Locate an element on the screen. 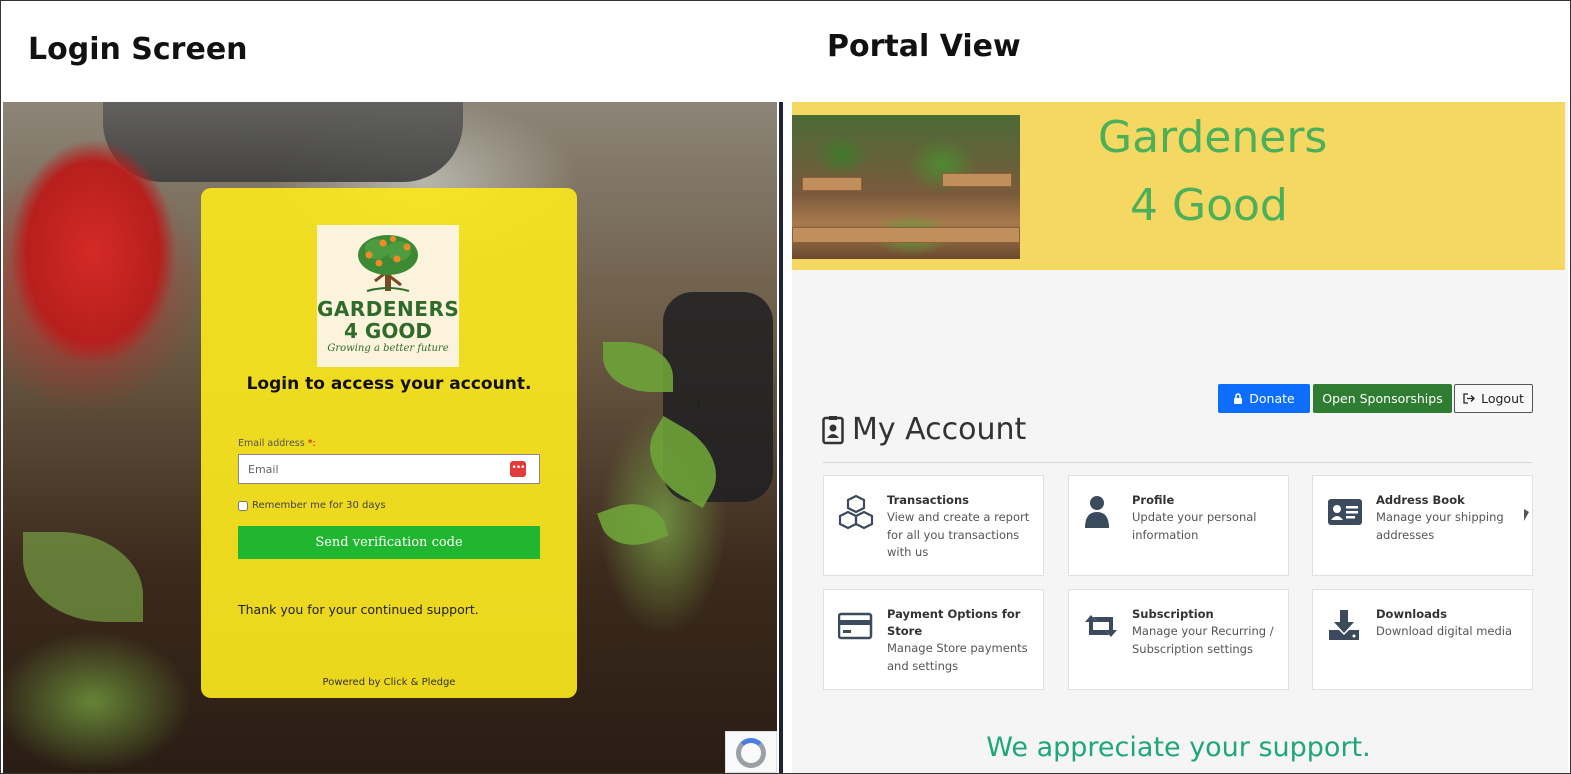 This screenshot has width=1571, height=774. email-label: Email address *: is located at coordinates (277, 443).